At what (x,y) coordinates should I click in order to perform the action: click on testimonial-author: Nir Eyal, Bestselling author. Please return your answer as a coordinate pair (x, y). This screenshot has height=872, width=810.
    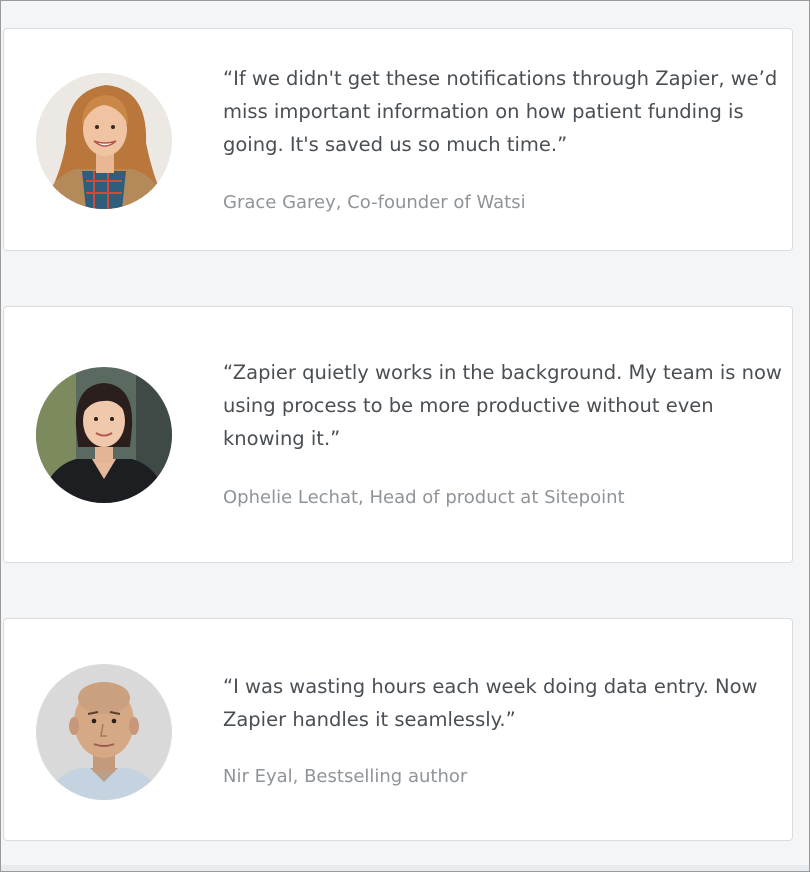
    Looking at the image, I should click on (345, 776).